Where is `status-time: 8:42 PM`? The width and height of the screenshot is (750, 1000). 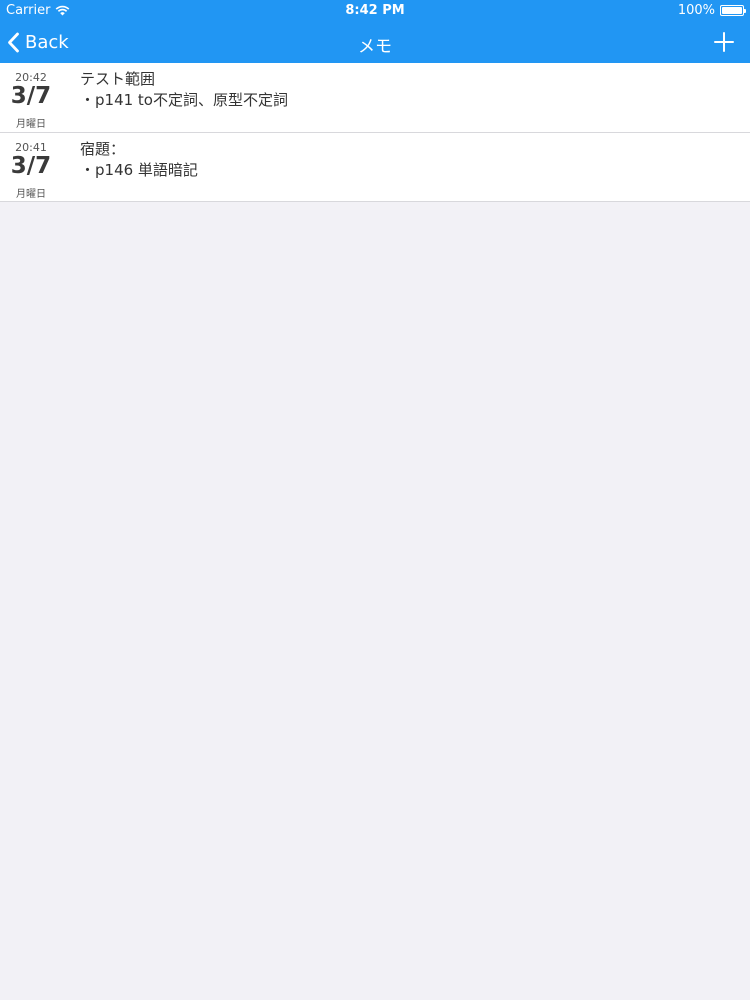 status-time: 8:42 PM is located at coordinates (375, 10).